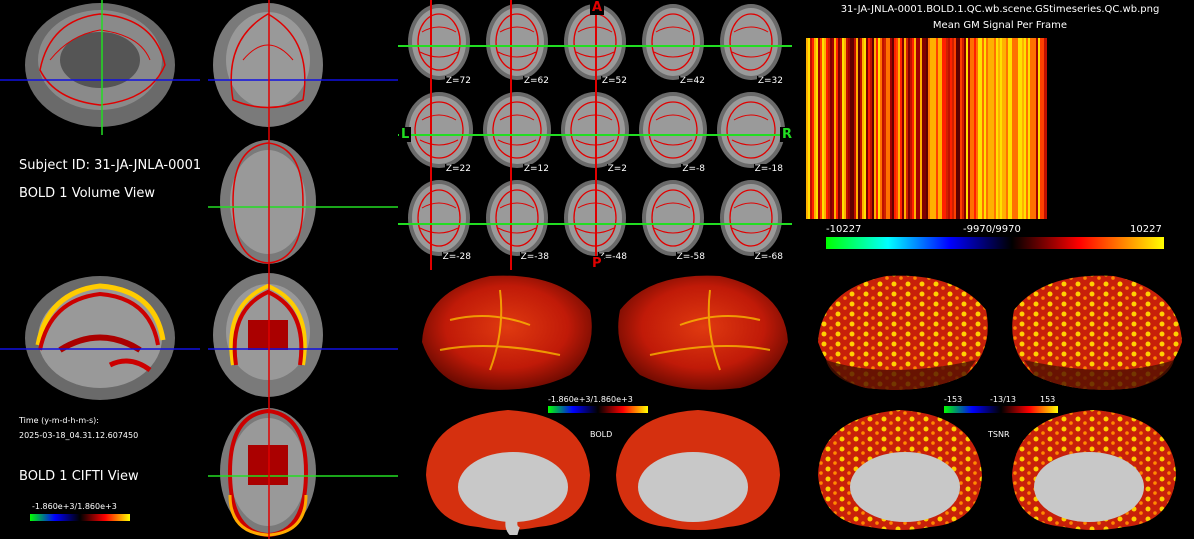 Image resolution: width=1194 pixels, height=539 pixels. What do you see at coordinates (787, 134) in the screenshot?
I see `orient-right: R` at bounding box center [787, 134].